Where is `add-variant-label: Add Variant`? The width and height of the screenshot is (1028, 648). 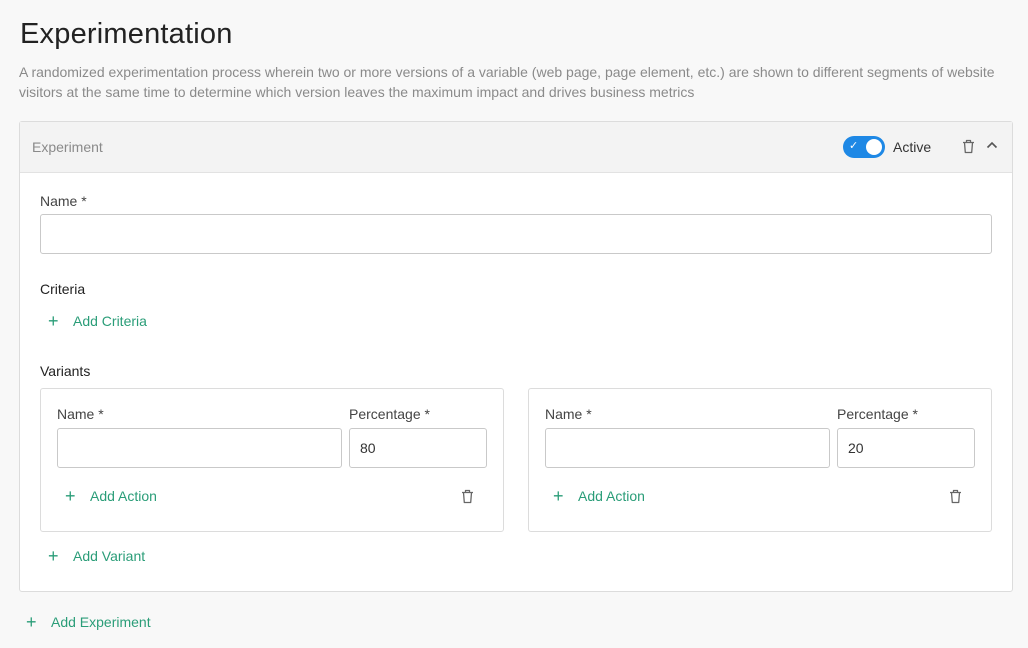
add-variant-label: Add Variant is located at coordinates (109, 556).